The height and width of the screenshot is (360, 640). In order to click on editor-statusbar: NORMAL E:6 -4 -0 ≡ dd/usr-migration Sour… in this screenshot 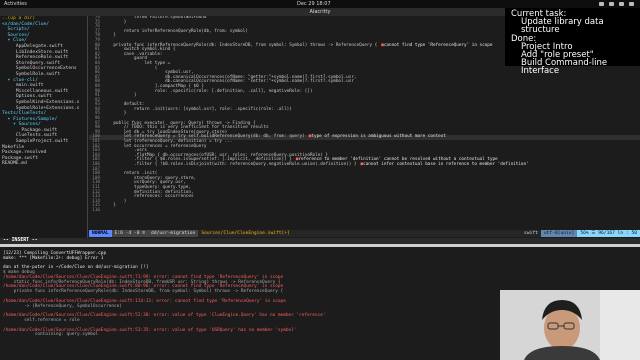, I will do `click(364, 233)`.